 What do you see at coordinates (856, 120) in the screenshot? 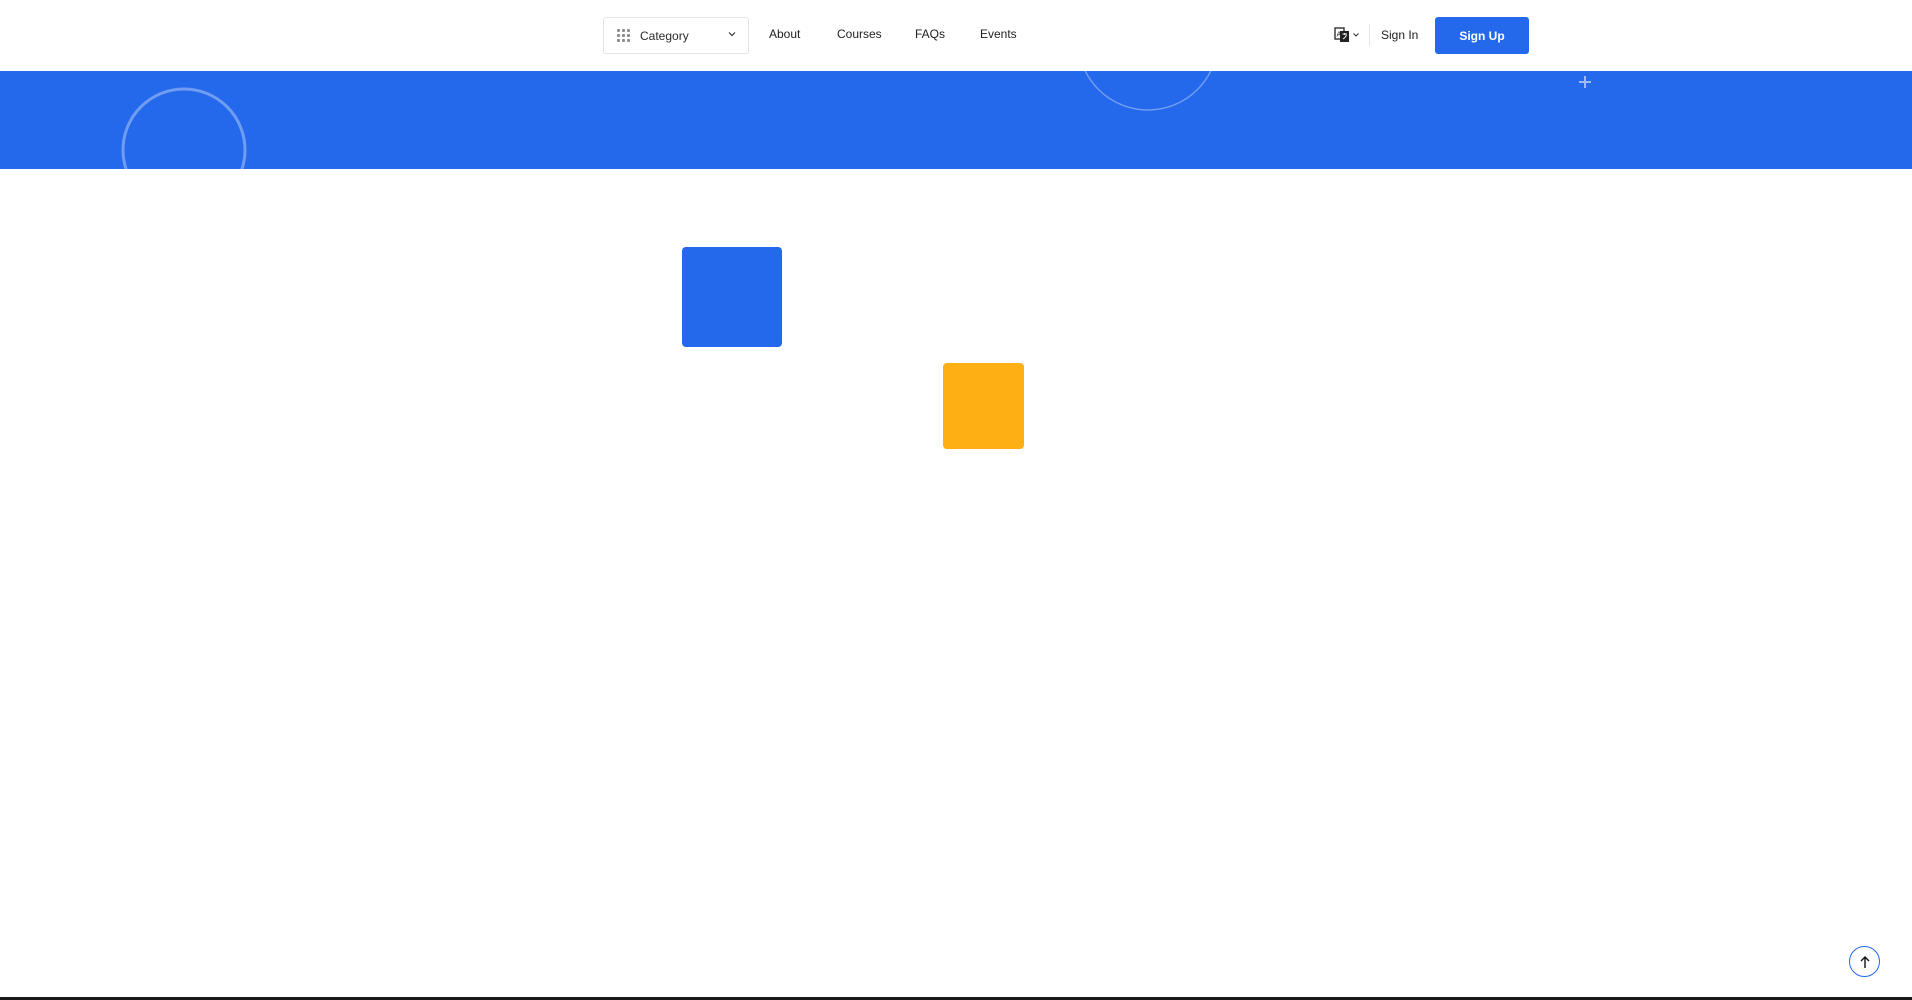
I see `banner-decoration` at bounding box center [856, 120].